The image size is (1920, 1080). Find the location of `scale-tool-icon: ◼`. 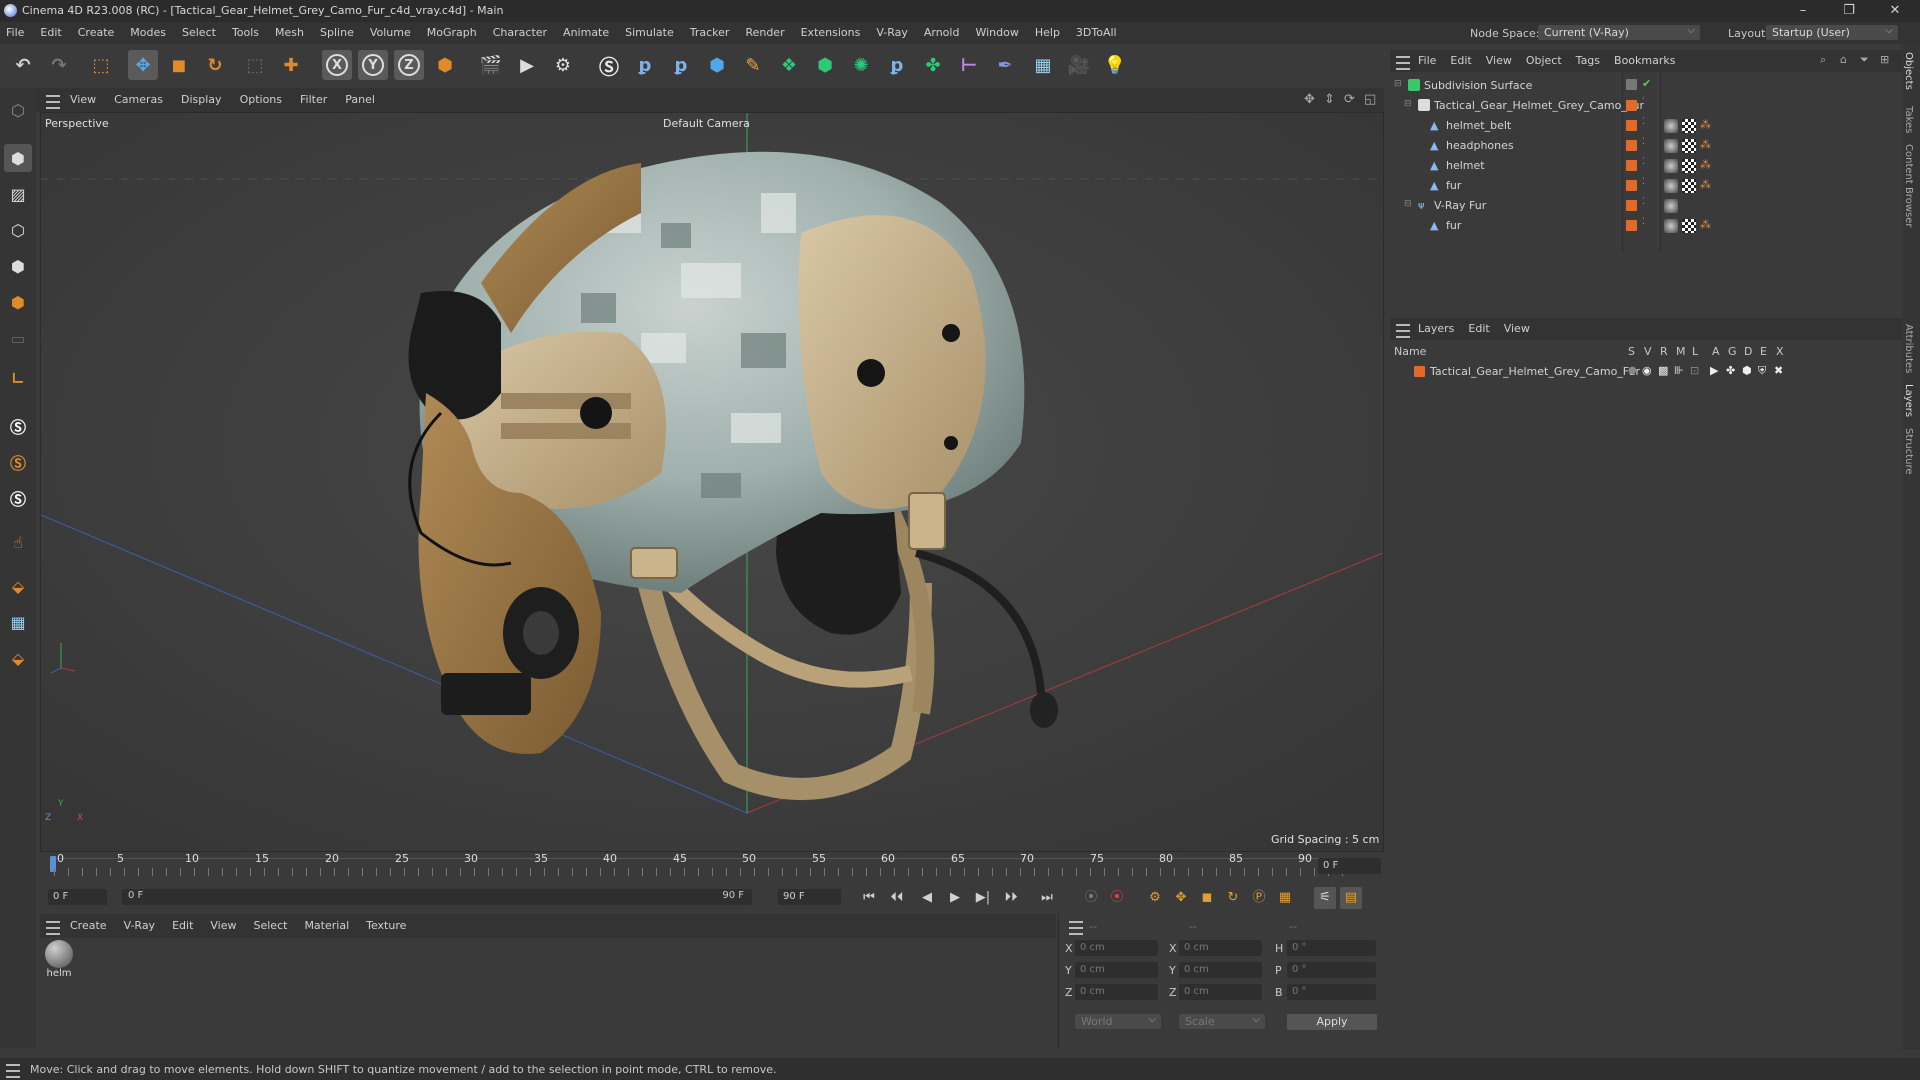

scale-tool-icon: ◼ is located at coordinates (179, 65).